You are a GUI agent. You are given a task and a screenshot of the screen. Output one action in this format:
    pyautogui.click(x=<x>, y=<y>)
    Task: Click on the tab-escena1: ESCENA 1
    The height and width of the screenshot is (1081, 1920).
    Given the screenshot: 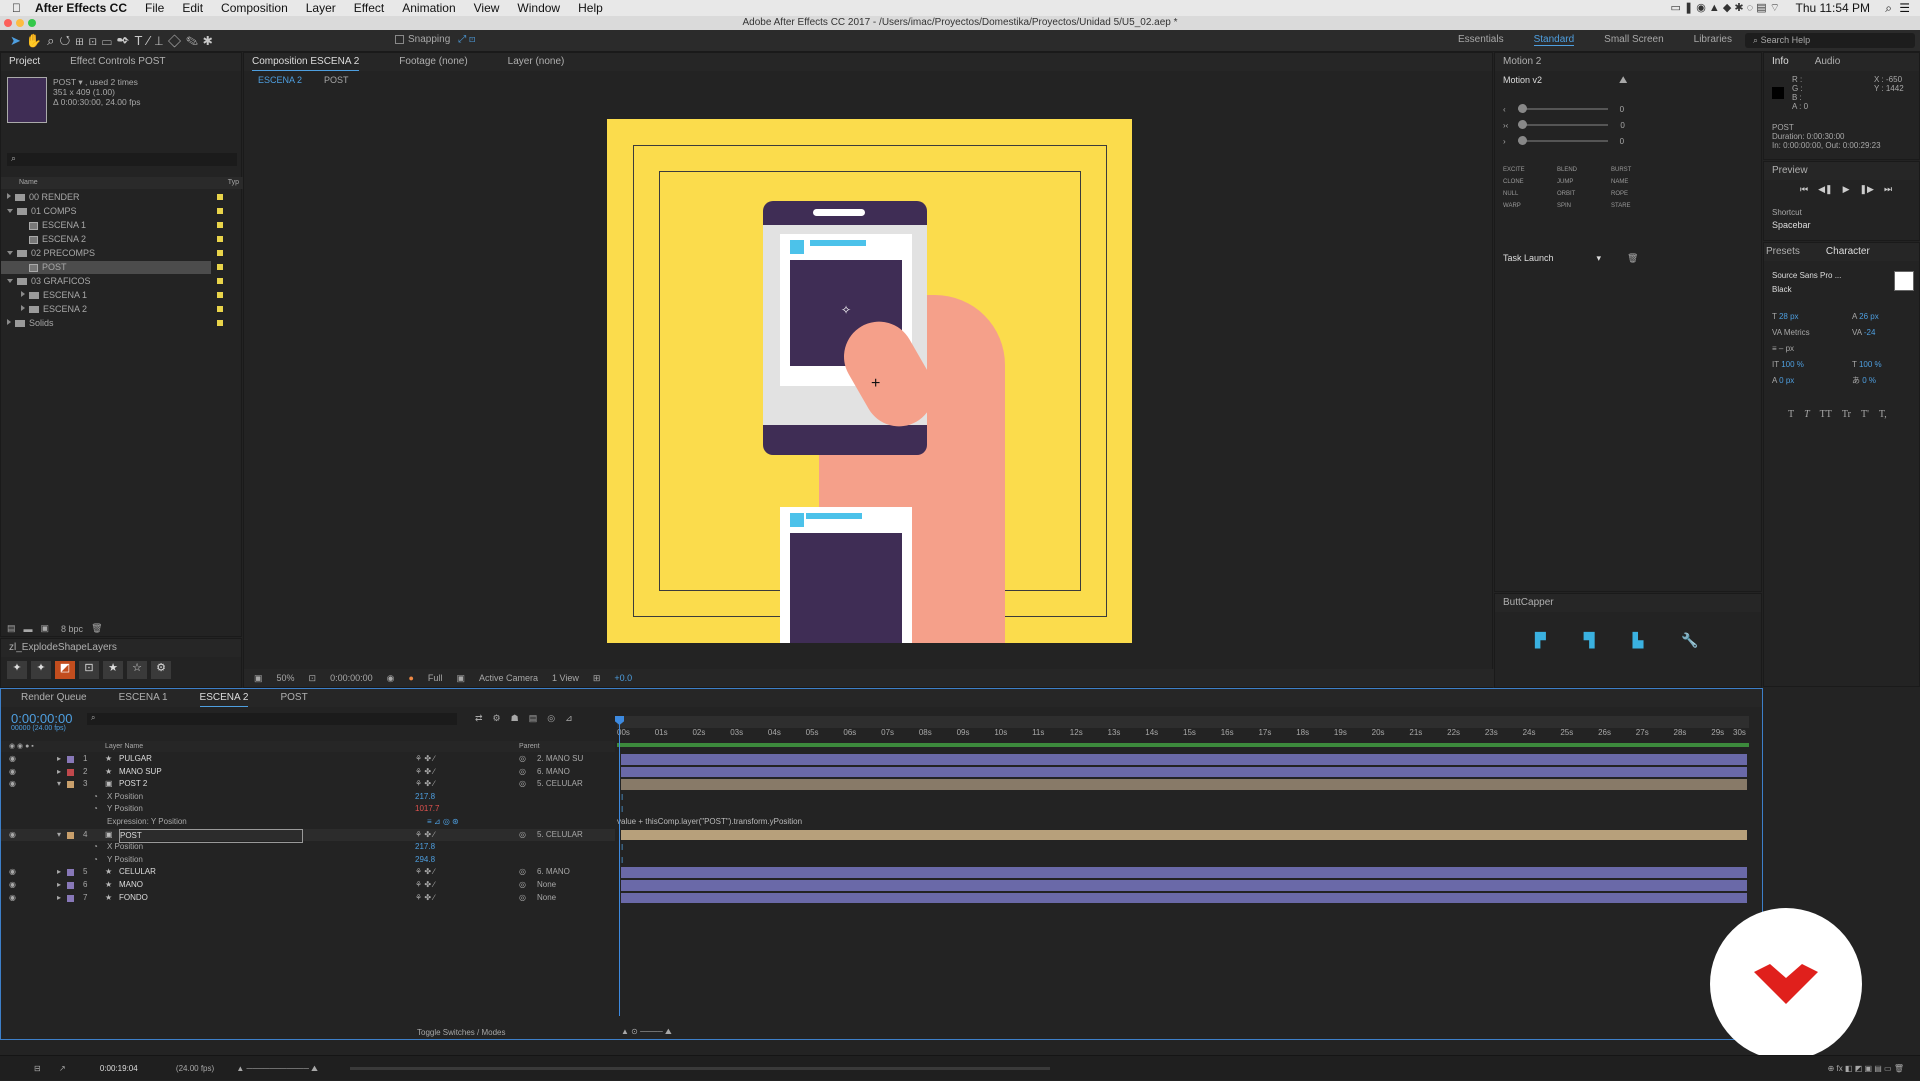 What is the action you would take?
    pyautogui.click(x=143, y=698)
    